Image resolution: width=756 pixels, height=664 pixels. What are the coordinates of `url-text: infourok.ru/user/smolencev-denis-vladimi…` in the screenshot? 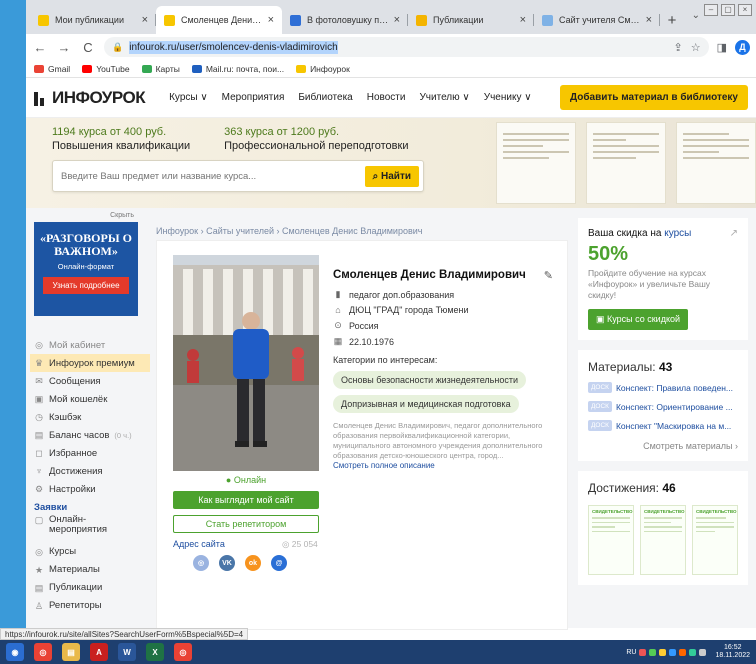 It's located at (233, 47).